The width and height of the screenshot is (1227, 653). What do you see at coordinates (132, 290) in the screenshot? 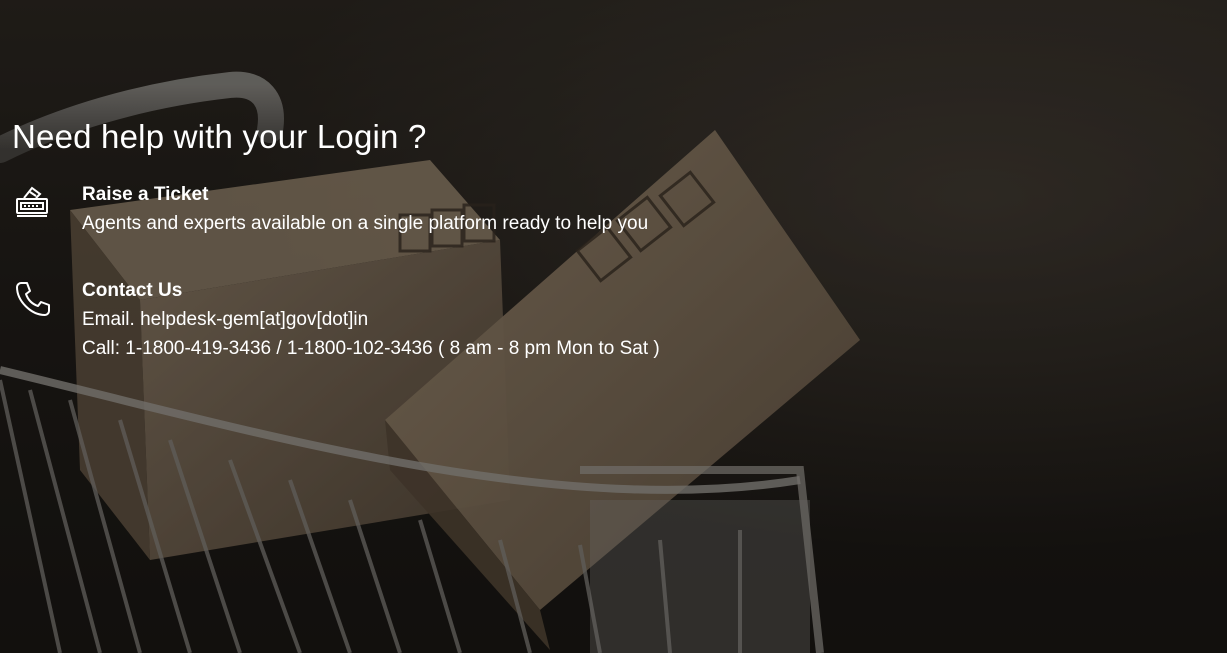
I see `contact-us-heading: Contact Us` at bounding box center [132, 290].